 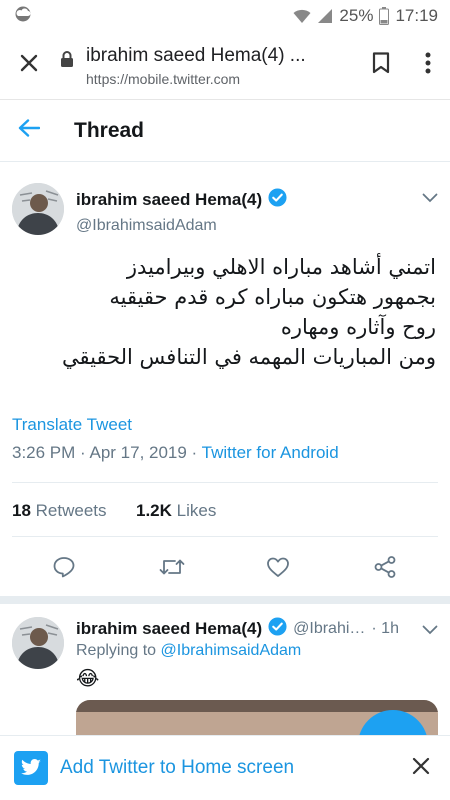 I want to click on retweets-count: 18, so click(x=21, y=510).